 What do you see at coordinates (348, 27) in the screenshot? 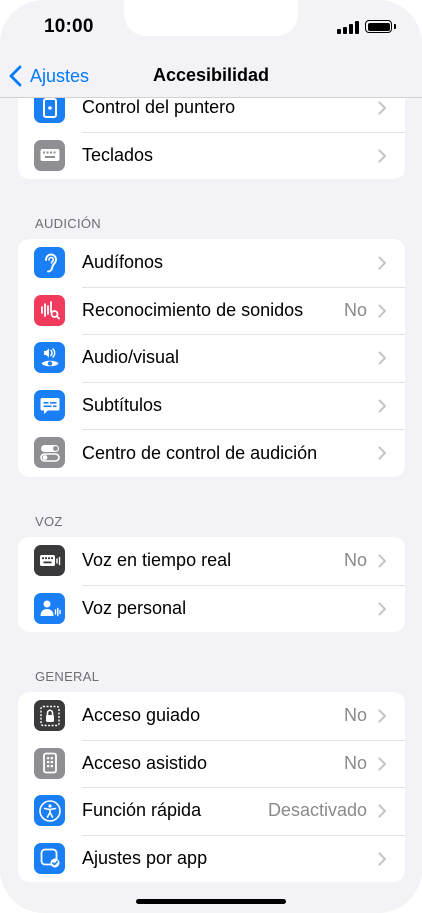
I see `cellular-signal-icon` at bounding box center [348, 27].